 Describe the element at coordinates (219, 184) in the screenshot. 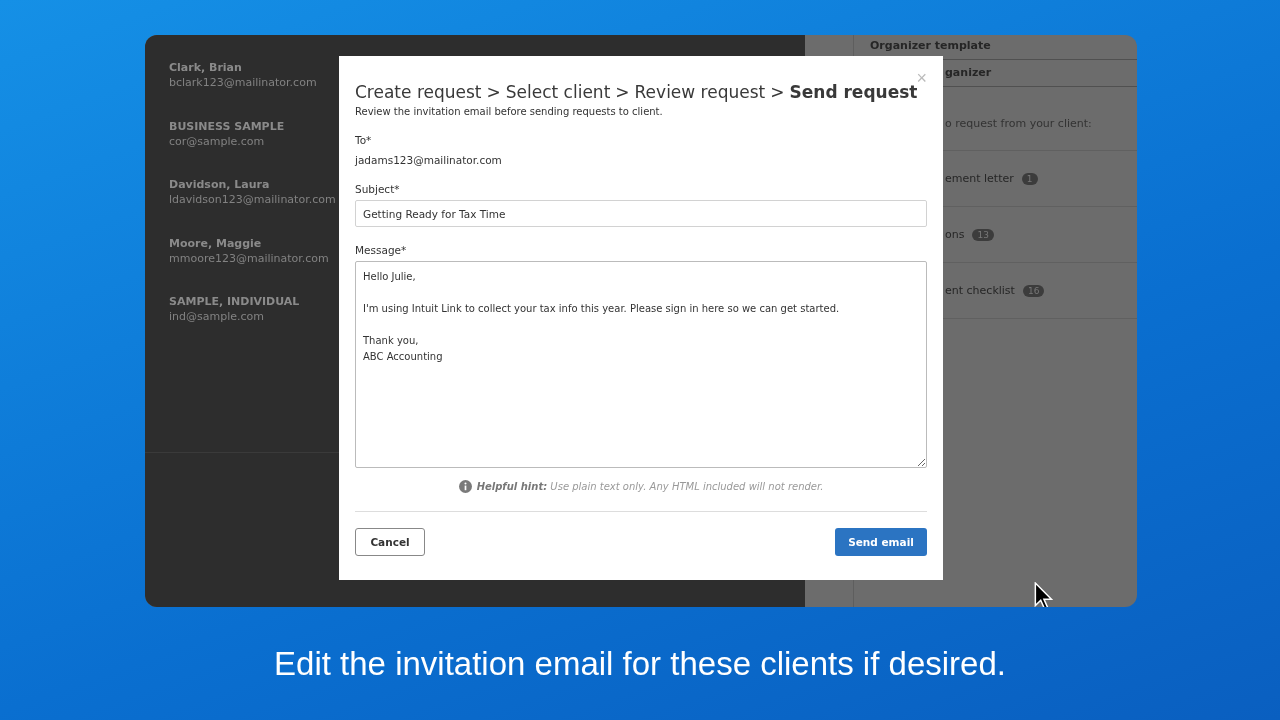

I see `client-name: Davidson, Laura` at that location.